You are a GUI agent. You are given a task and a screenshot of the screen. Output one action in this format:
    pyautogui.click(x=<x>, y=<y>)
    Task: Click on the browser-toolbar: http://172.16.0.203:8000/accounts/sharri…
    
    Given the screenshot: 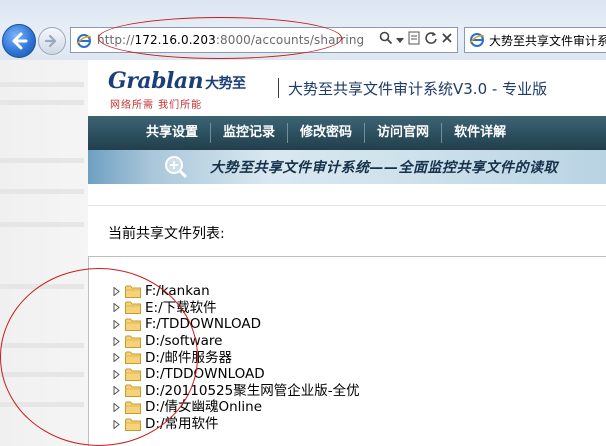 What is the action you would take?
    pyautogui.click(x=303, y=30)
    